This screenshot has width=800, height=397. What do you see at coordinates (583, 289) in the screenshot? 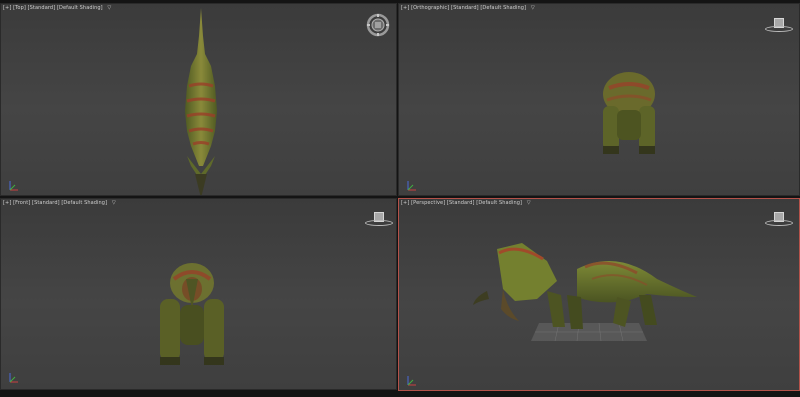
I see `model-perspective-view` at bounding box center [583, 289].